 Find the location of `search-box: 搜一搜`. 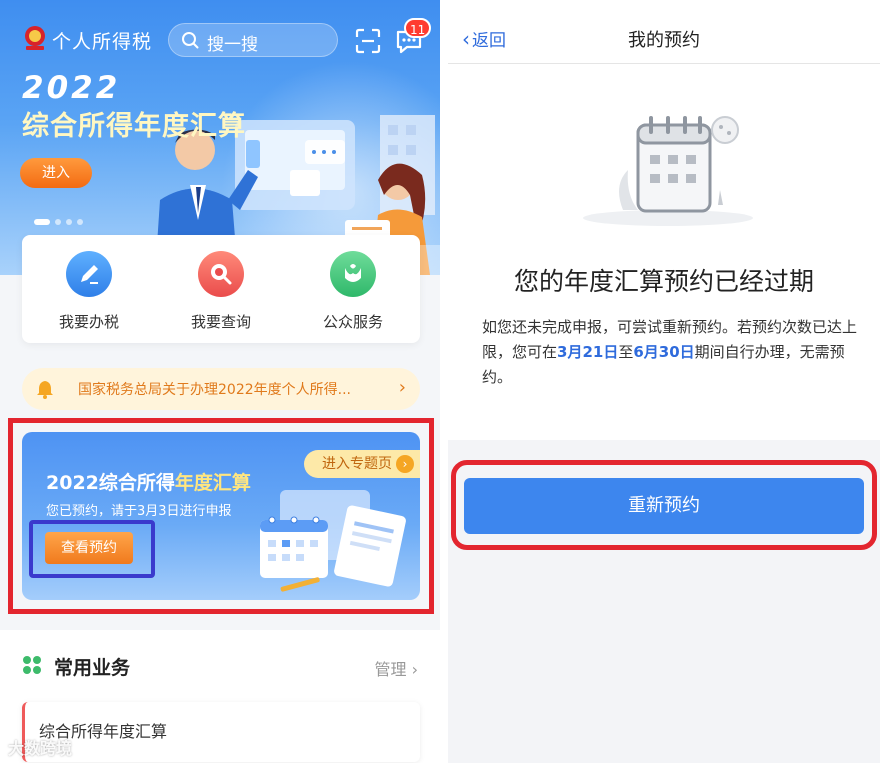

search-box: 搜一搜 is located at coordinates (253, 40).